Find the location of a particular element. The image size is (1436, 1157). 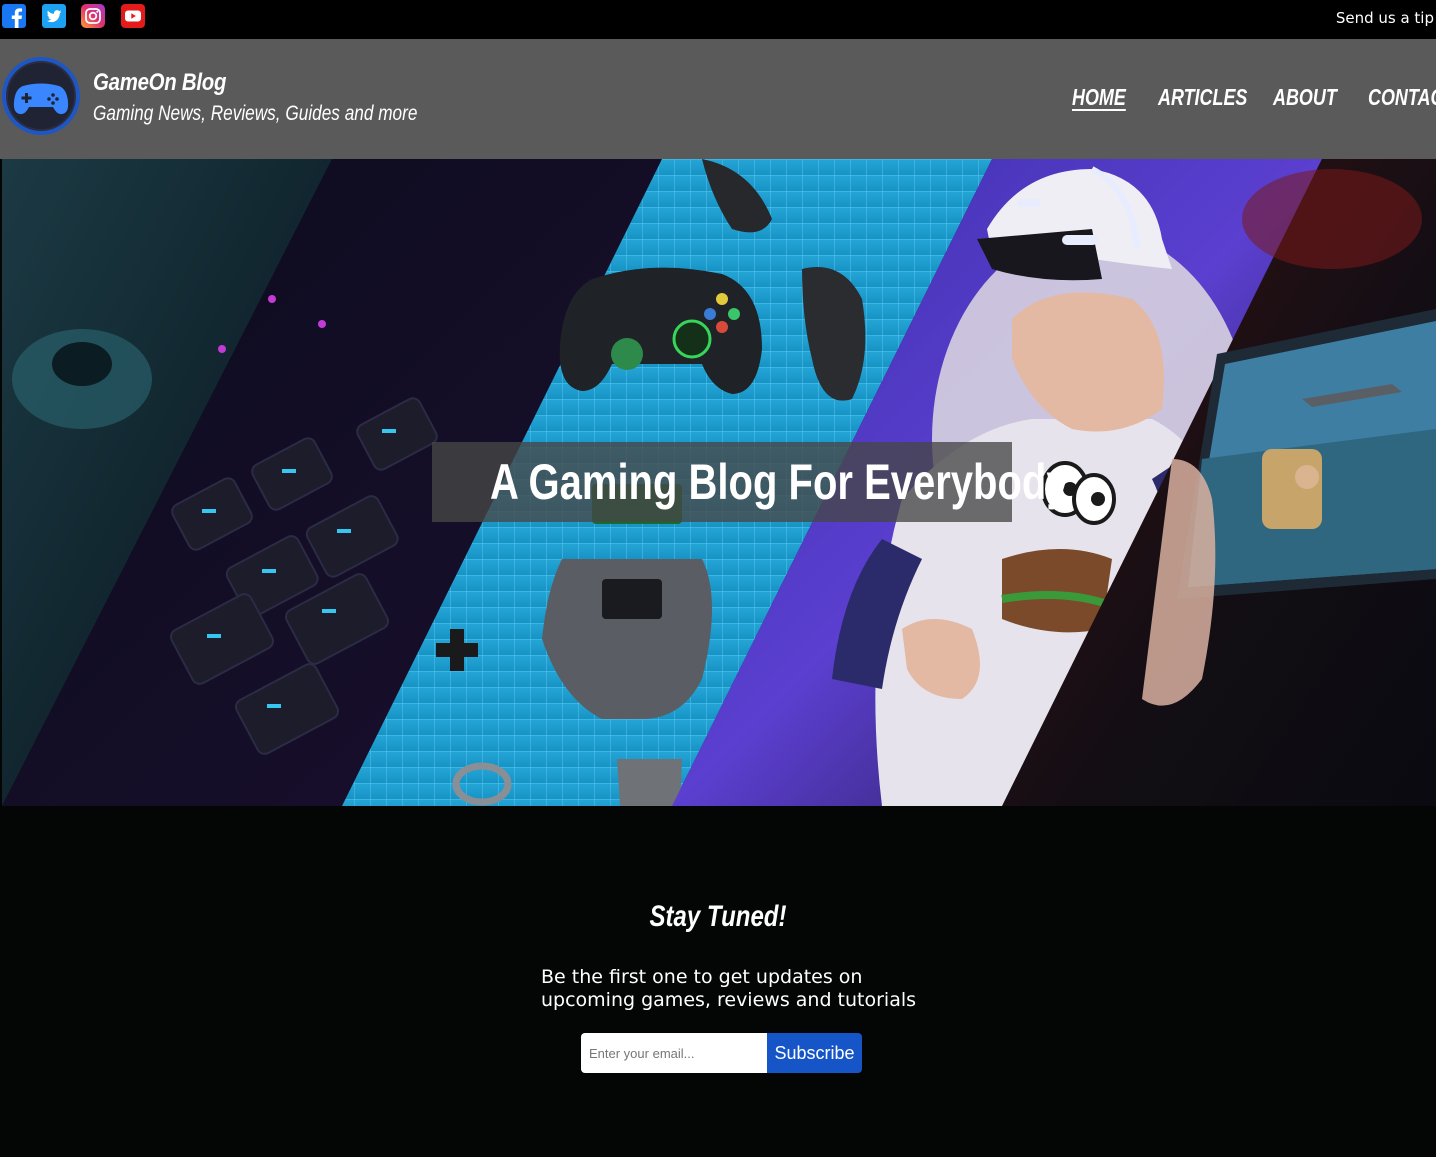

nav-about: ABOUT is located at coordinates (1305, 97).